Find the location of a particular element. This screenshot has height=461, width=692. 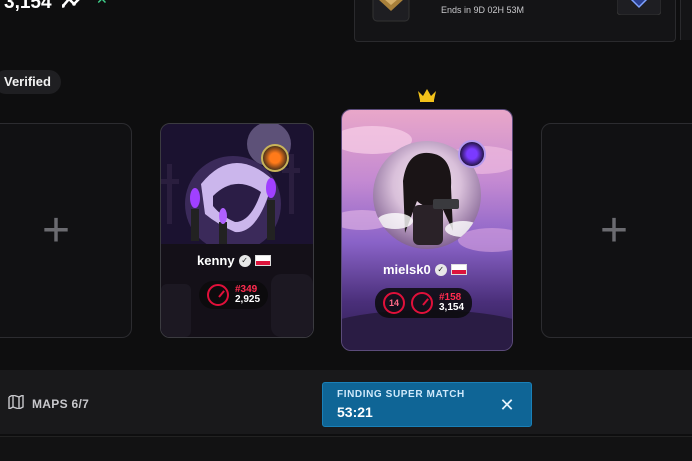

player-card-kenny: kenny ✓ #349 2,925 is located at coordinates (237, 230).